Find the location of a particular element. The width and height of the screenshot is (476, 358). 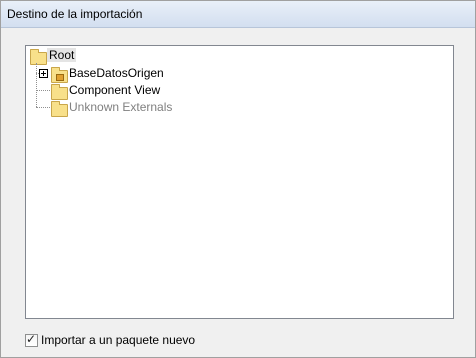

tree-node-basedatosorigen: BaseDatosOrigen is located at coordinates (114, 74).